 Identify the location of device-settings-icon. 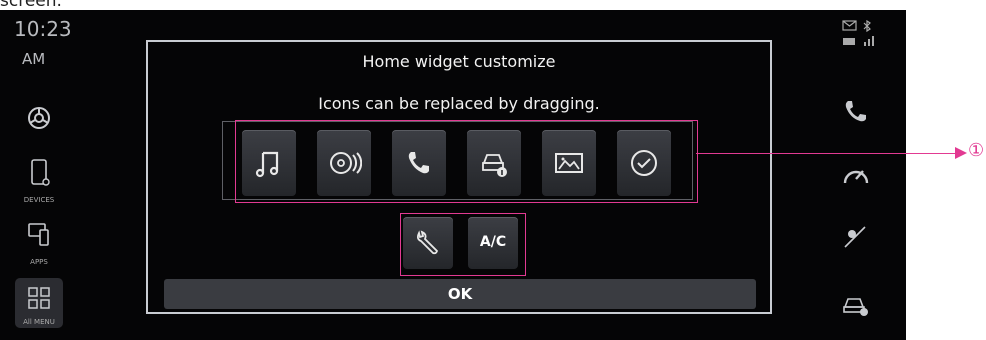
(40, 172).